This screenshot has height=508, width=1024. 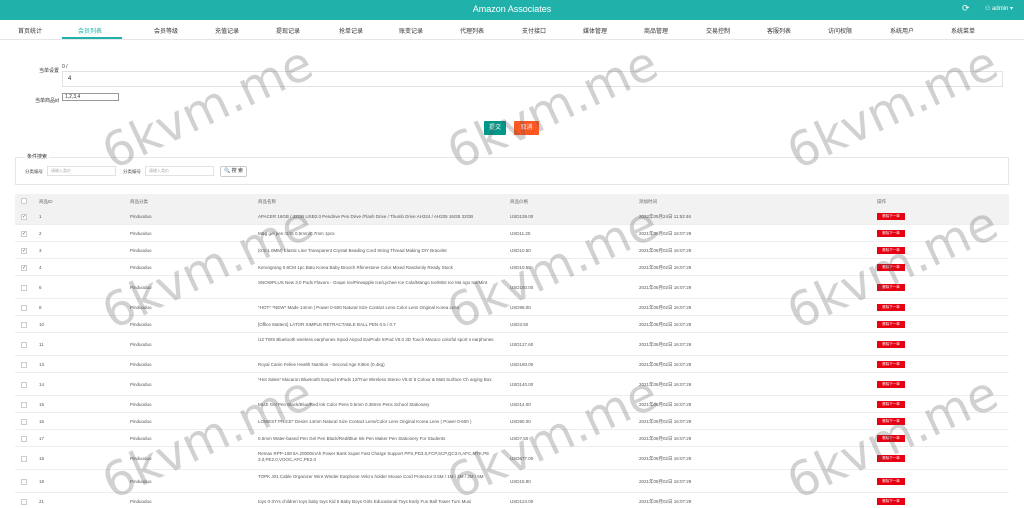 What do you see at coordinates (648, 201) in the screenshot?
I see `th-time: 添加时间` at bounding box center [648, 201].